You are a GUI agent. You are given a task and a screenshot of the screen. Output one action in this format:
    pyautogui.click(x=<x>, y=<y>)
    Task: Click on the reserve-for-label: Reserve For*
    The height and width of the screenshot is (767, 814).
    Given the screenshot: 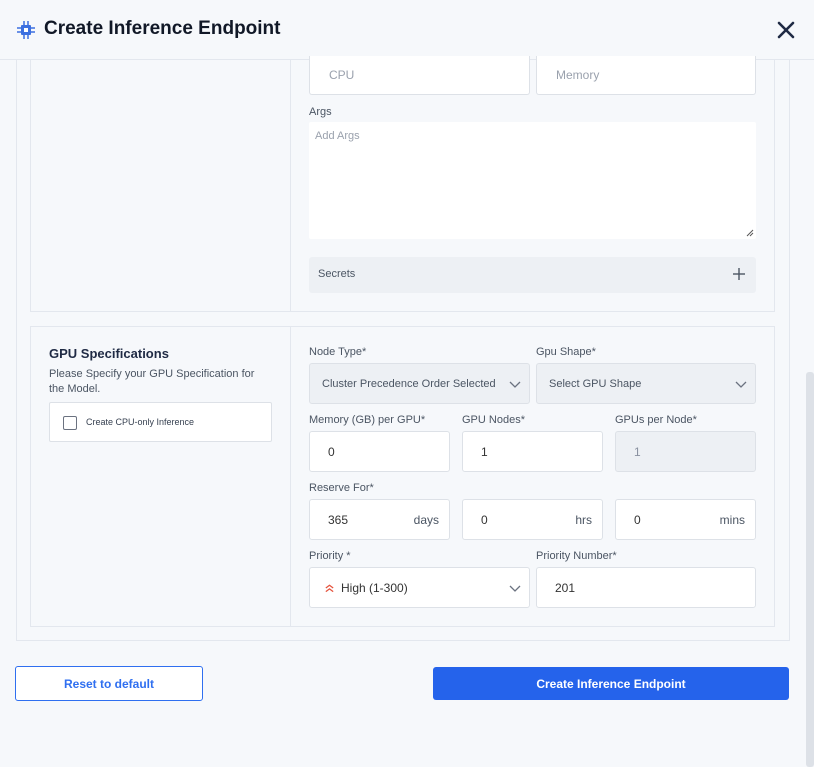 What is the action you would take?
    pyautogui.click(x=341, y=488)
    